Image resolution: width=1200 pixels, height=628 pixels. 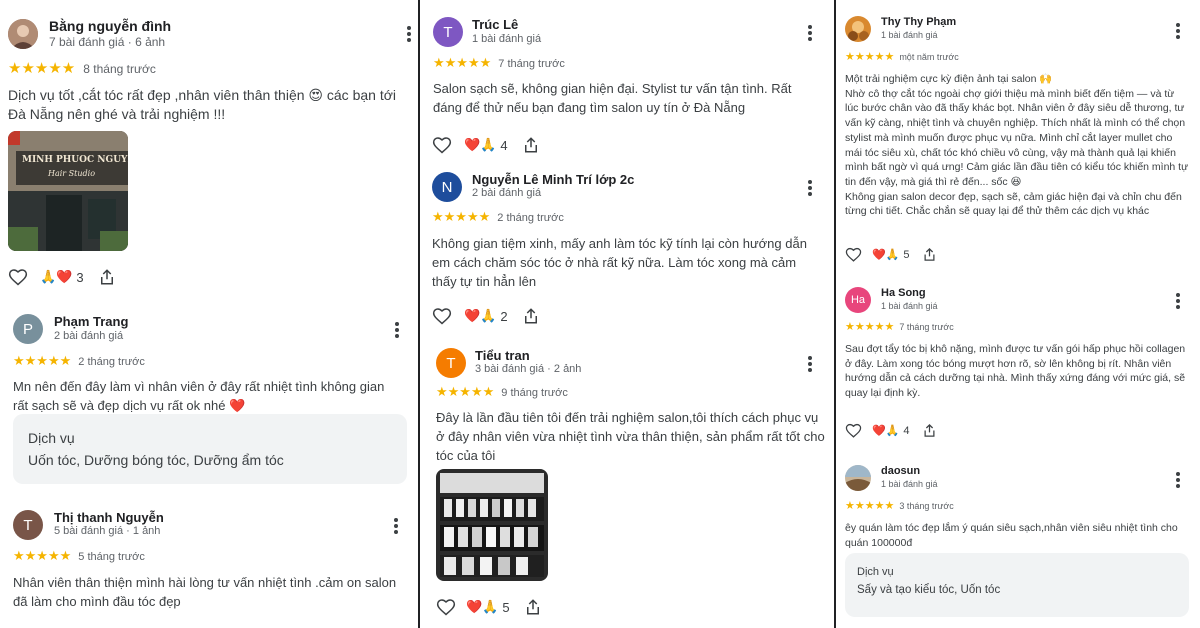 I want to click on review-time: 9 tháng trước, so click(x=534, y=393).